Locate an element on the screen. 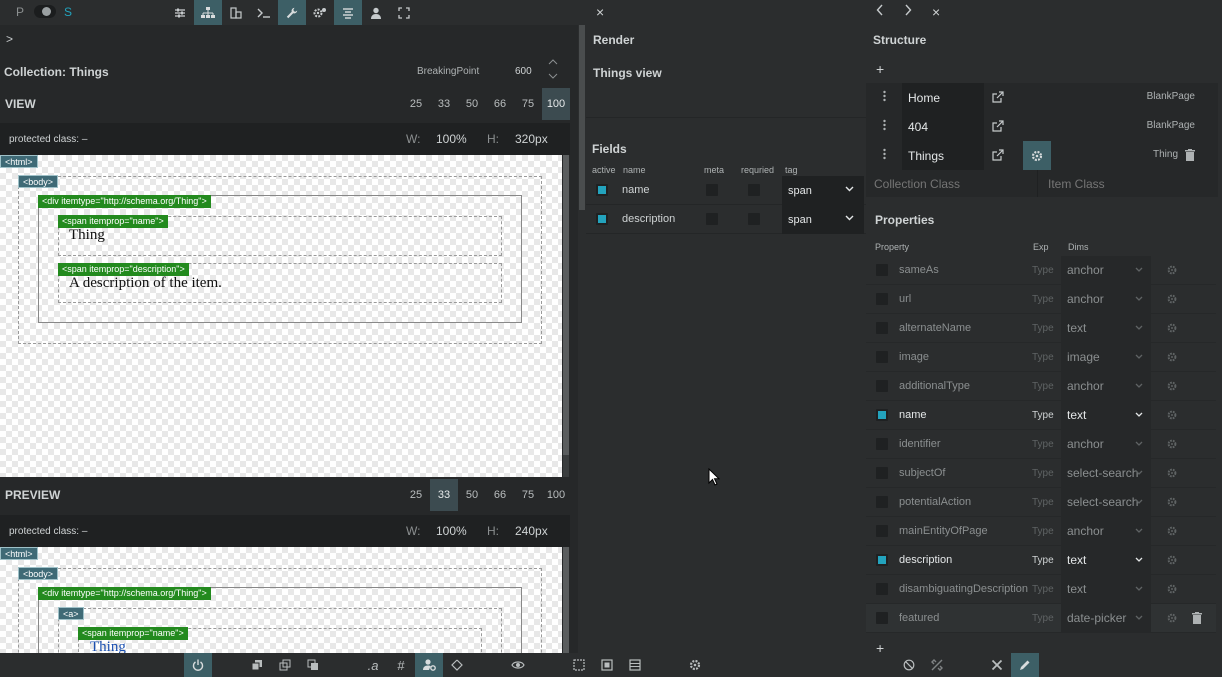  property-row: additionalType Type anchor is located at coordinates (1041, 386).